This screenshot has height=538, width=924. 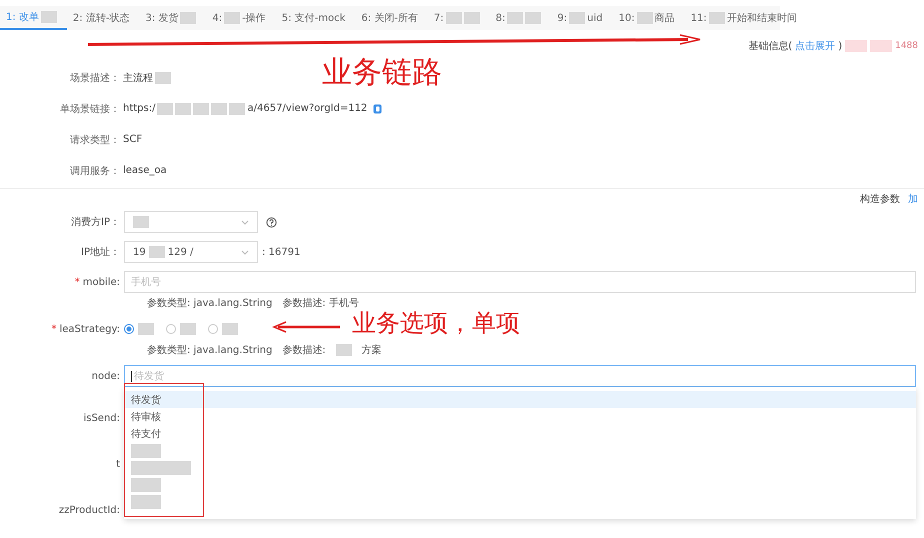 I want to click on tab: 10: 商品, so click(x=648, y=18).